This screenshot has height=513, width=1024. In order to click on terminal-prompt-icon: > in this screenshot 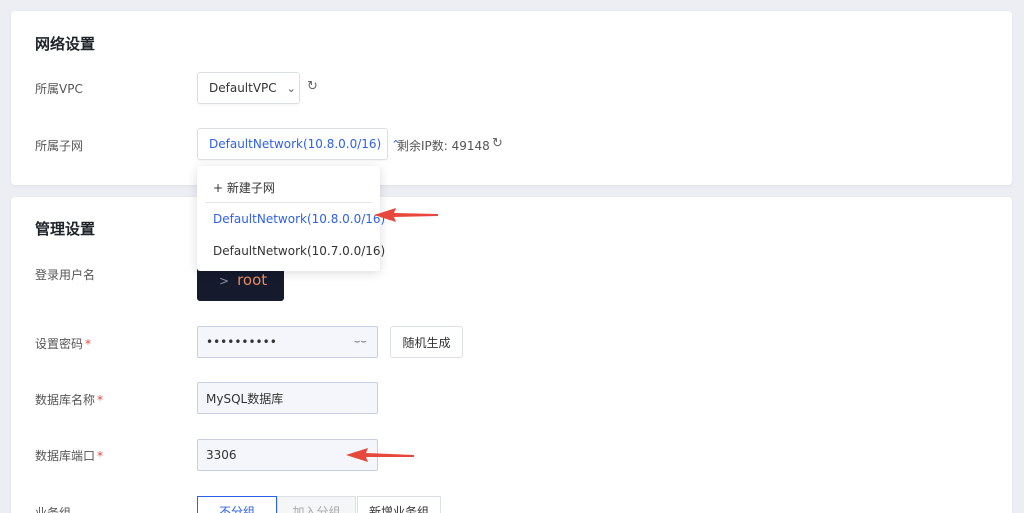, I will do `click(224, 281)`.